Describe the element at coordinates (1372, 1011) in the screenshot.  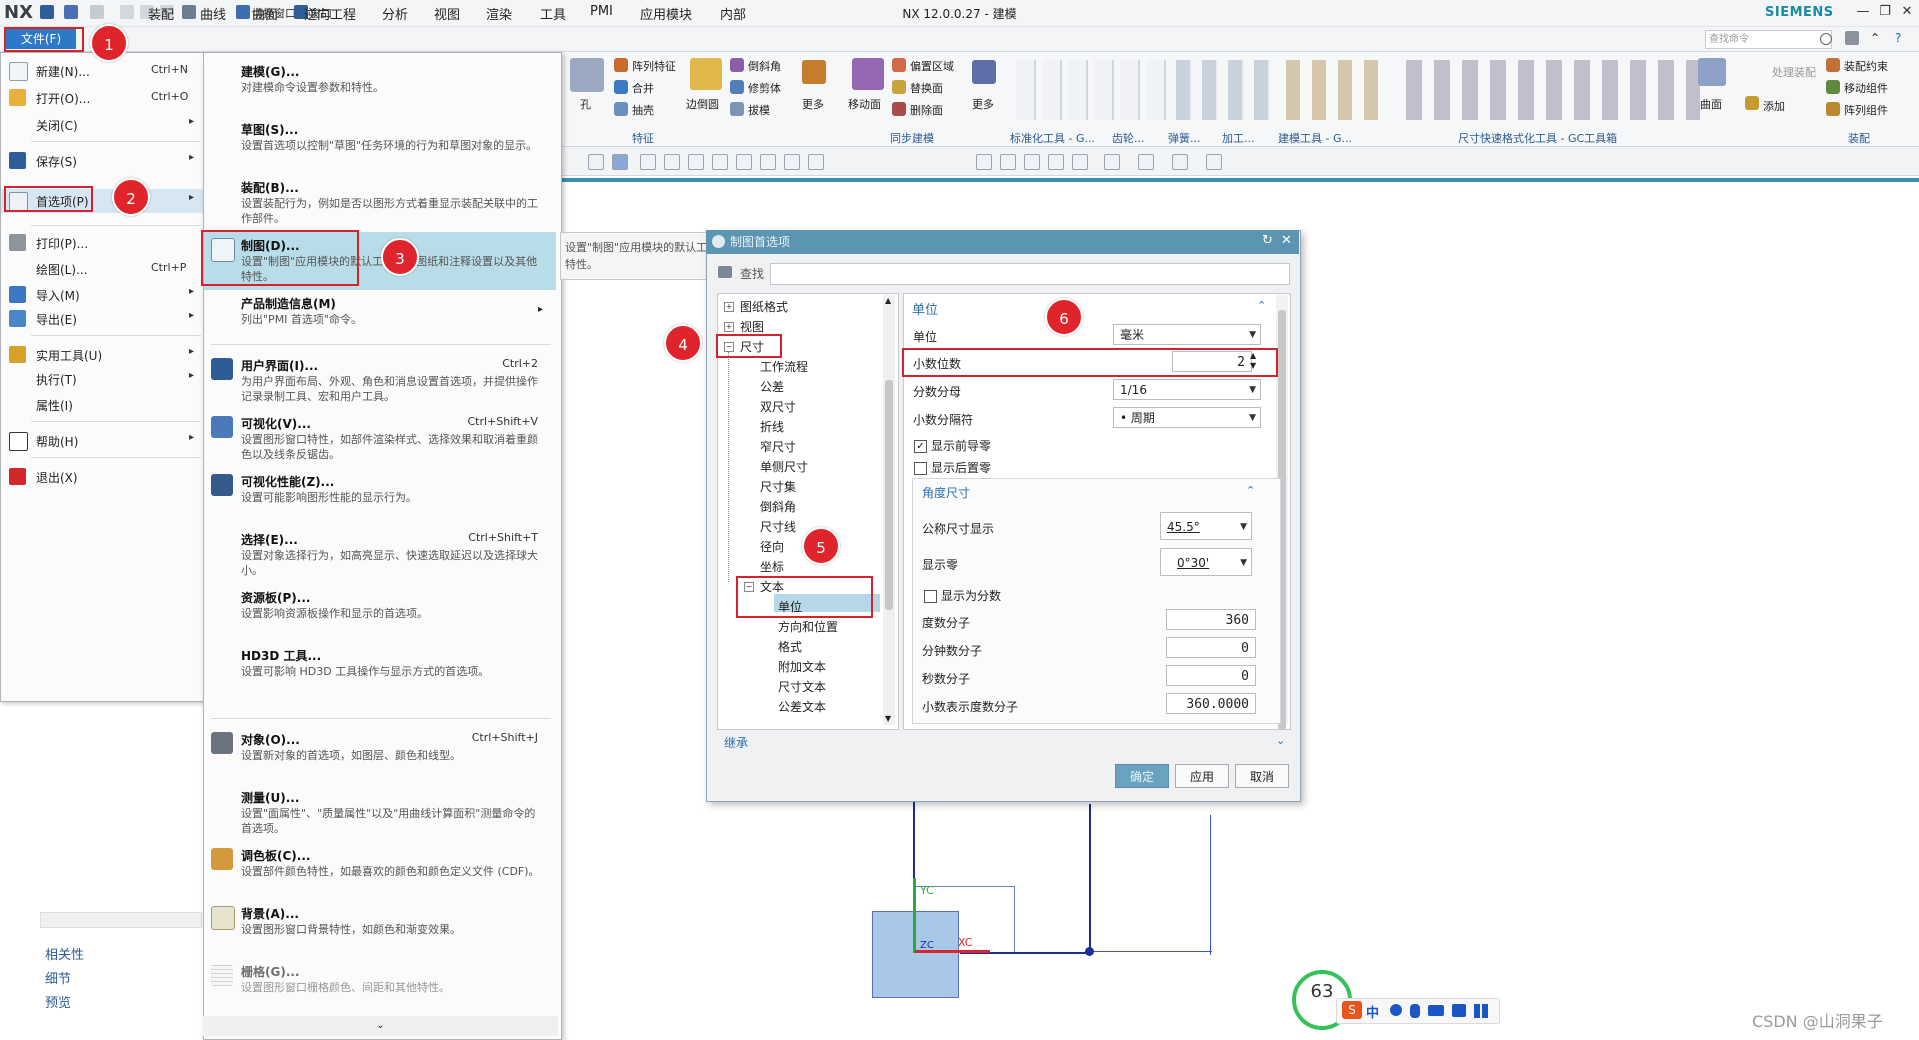
I see `ime-language: 中` at that location.